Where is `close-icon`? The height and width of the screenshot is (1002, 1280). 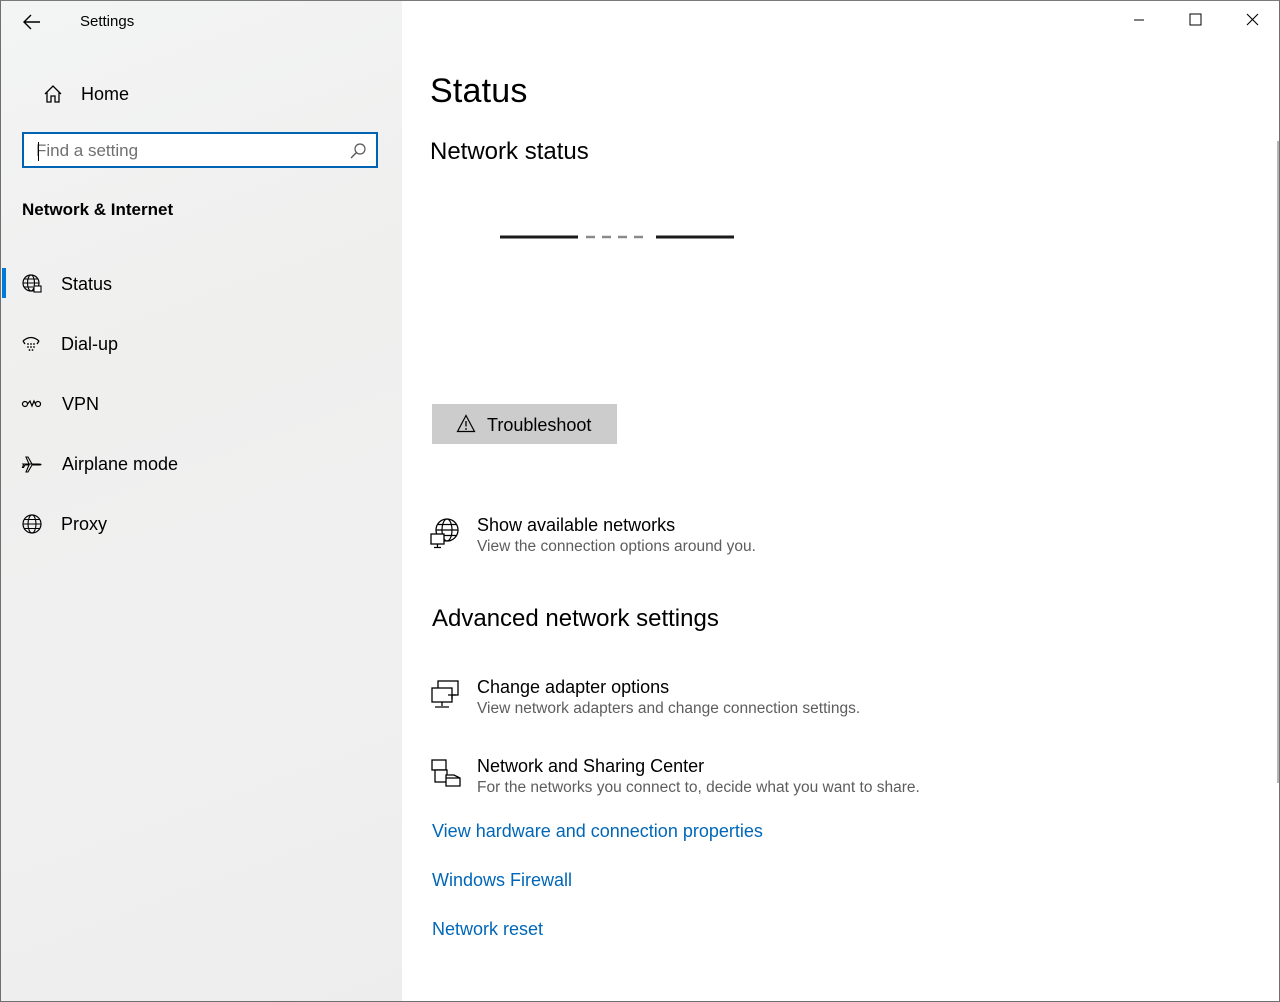
close-icon is located at coordinates (1252, 22).